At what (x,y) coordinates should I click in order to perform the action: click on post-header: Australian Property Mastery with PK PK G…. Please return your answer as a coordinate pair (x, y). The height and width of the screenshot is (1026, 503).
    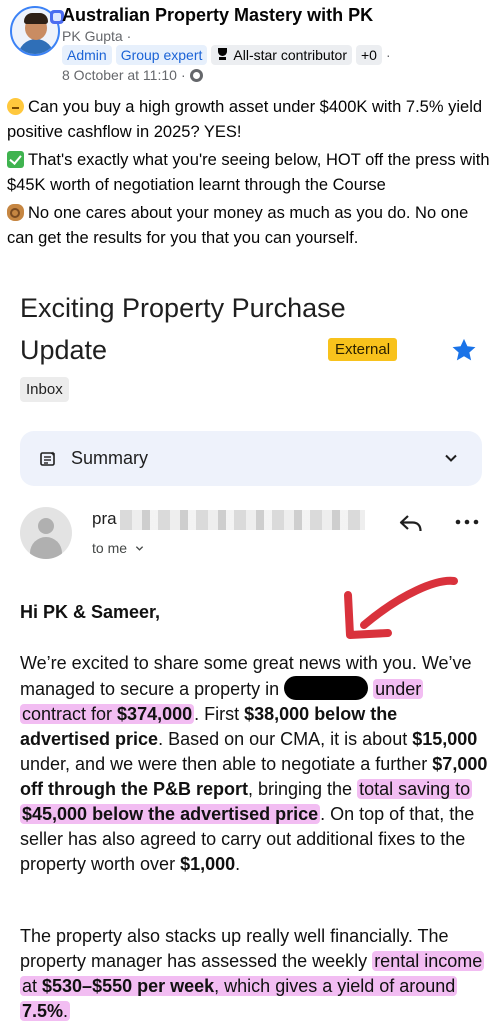
    Looking at the image, I should click on (251, 45).